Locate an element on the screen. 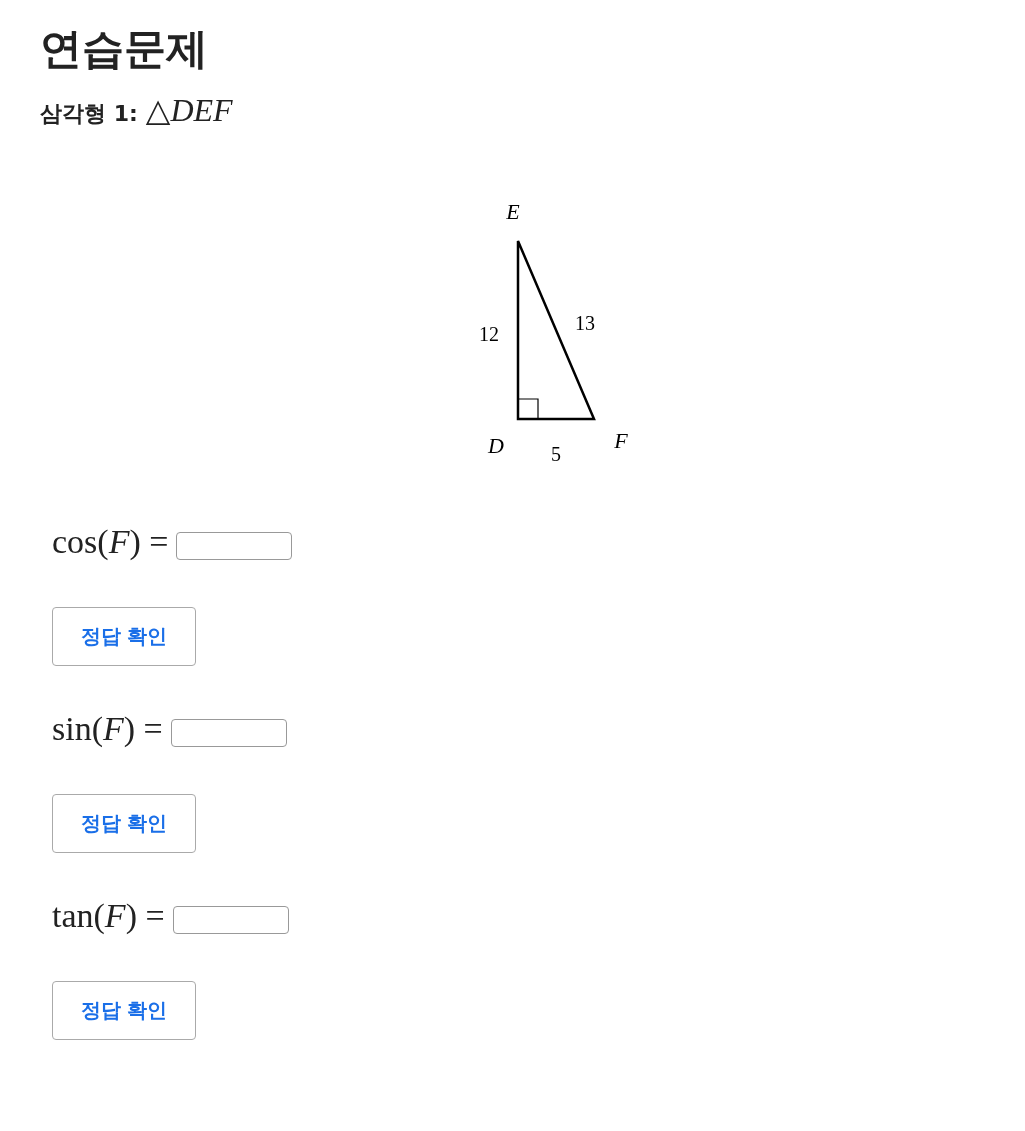 This screenshot has height=1131, width=1025. equation-text: cos(F) = is located at coordinates (110, 541).